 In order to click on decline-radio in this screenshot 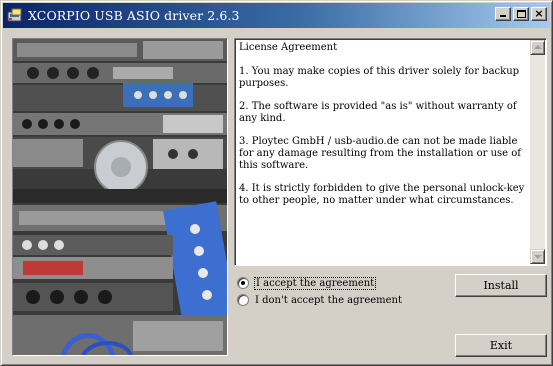, I will do `click(243, 300)`.